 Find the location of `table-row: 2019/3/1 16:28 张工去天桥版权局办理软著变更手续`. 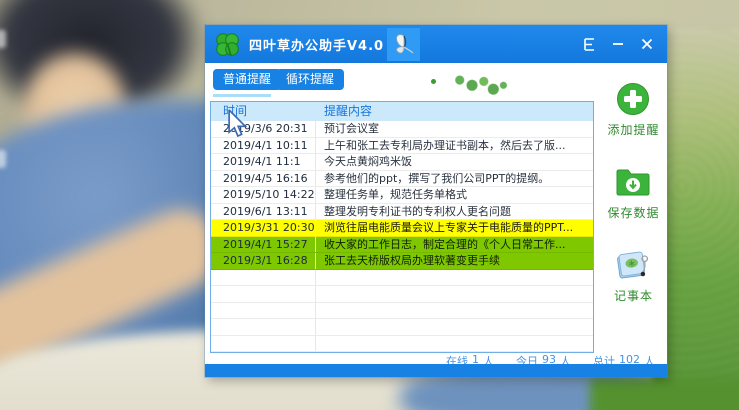

table-row: 2019/3/1 16:28 张工去天桥版权局办理软著变更手续 is located at coordinates (402, 261).